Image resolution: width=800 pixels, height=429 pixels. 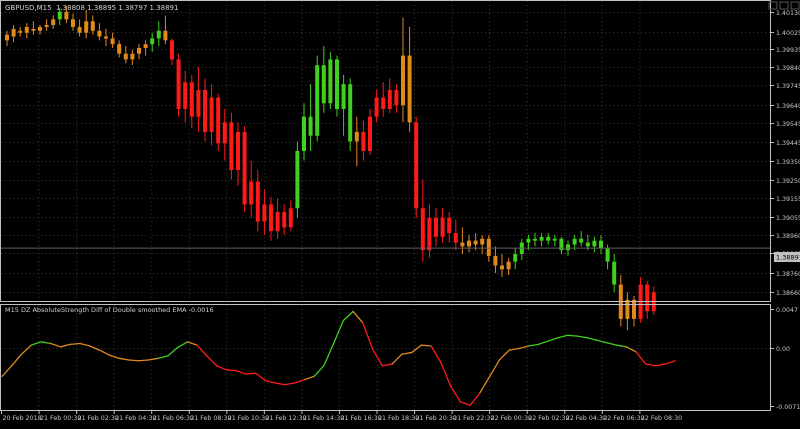 I want to click on x-tick-label: 21 Feb 10:30, so click(x=248, y=418).